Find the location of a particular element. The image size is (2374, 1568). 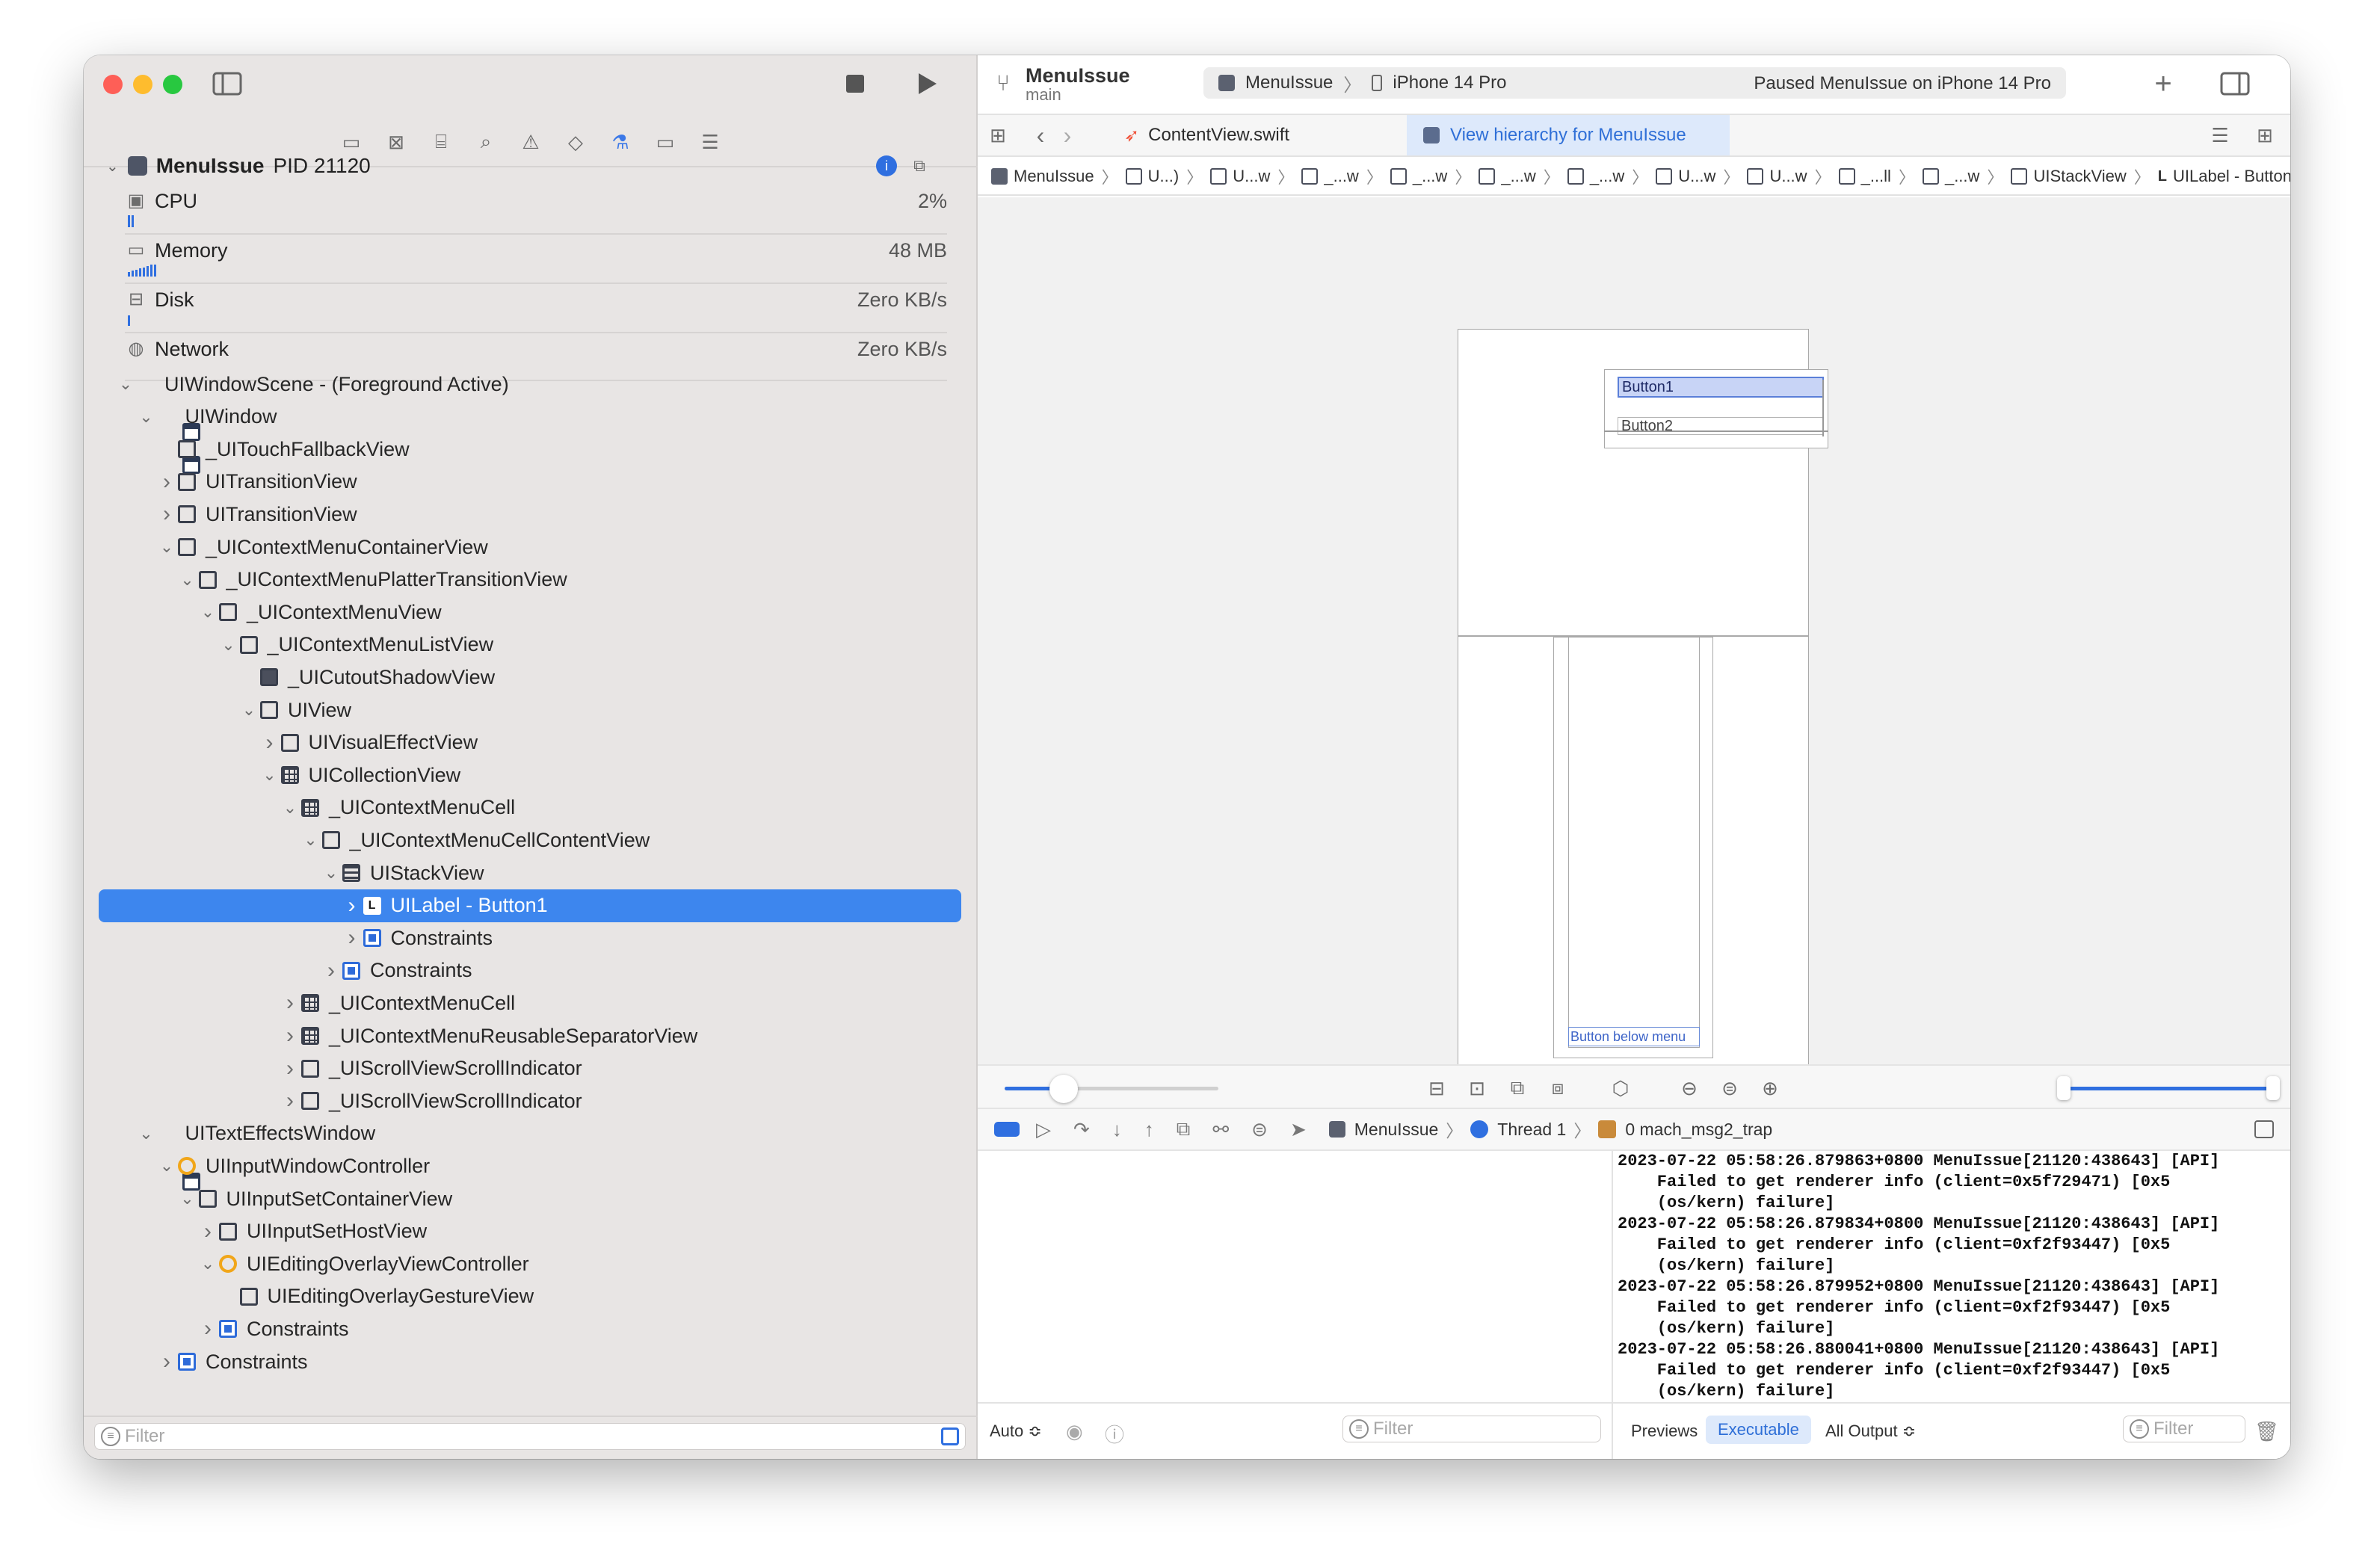

tree-row: ⌄ _UIContextMenuContainerView is located at coordinates (530, 547).